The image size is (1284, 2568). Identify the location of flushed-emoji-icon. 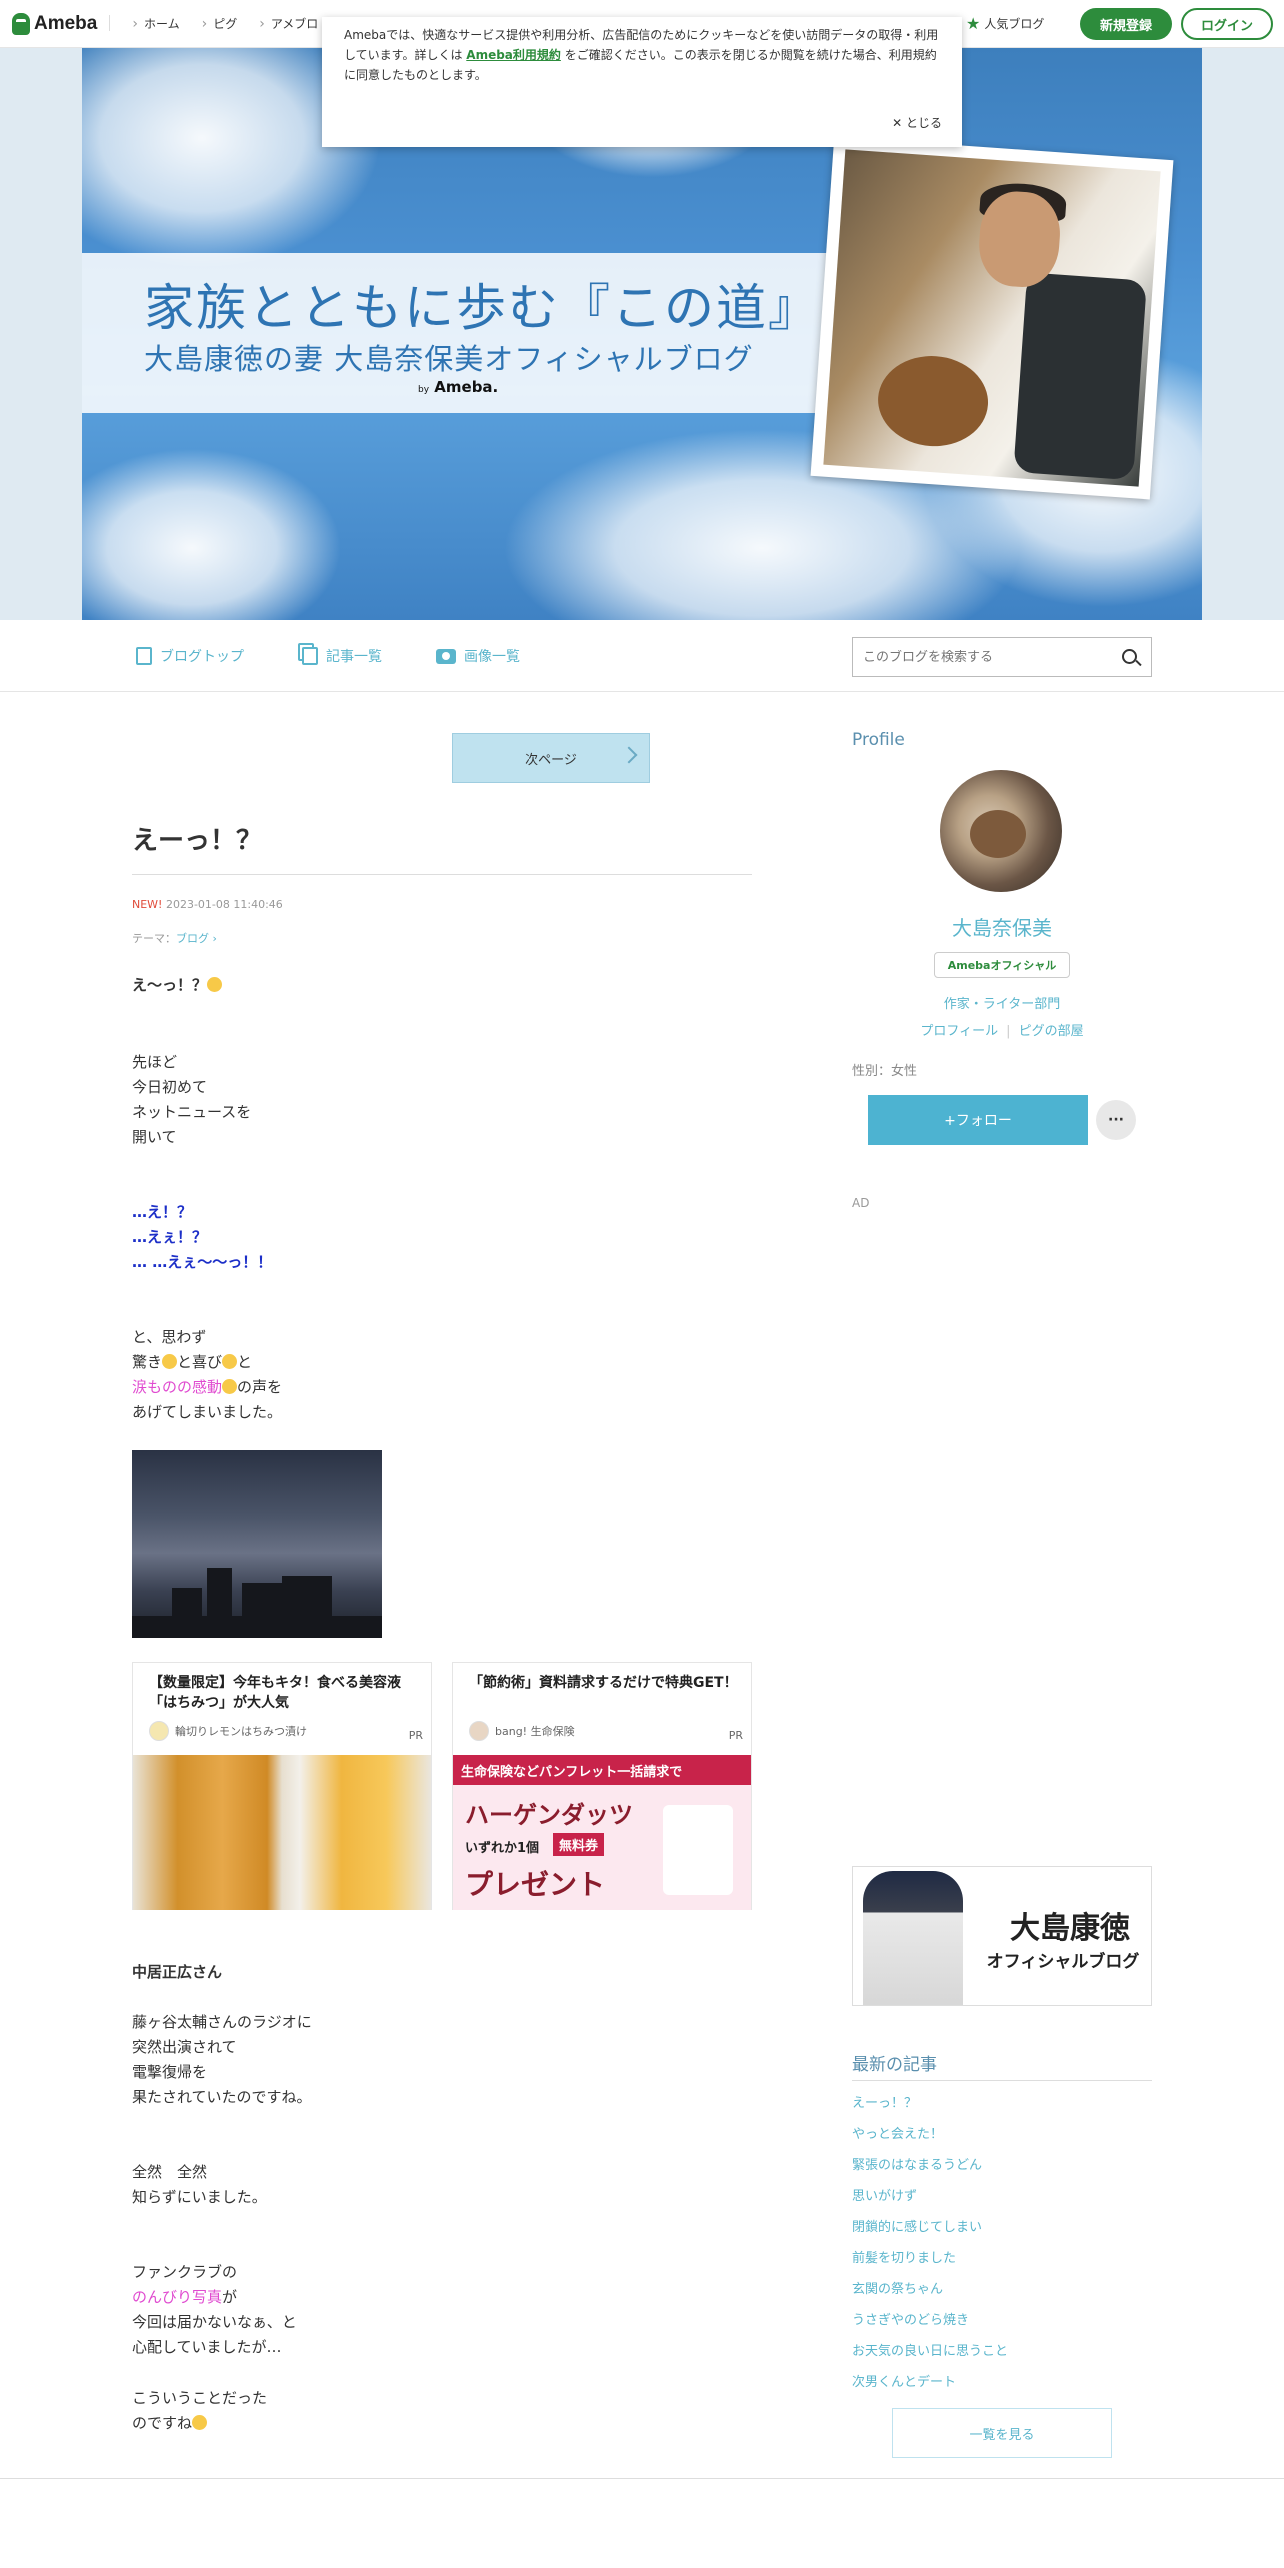
(170, 1361).